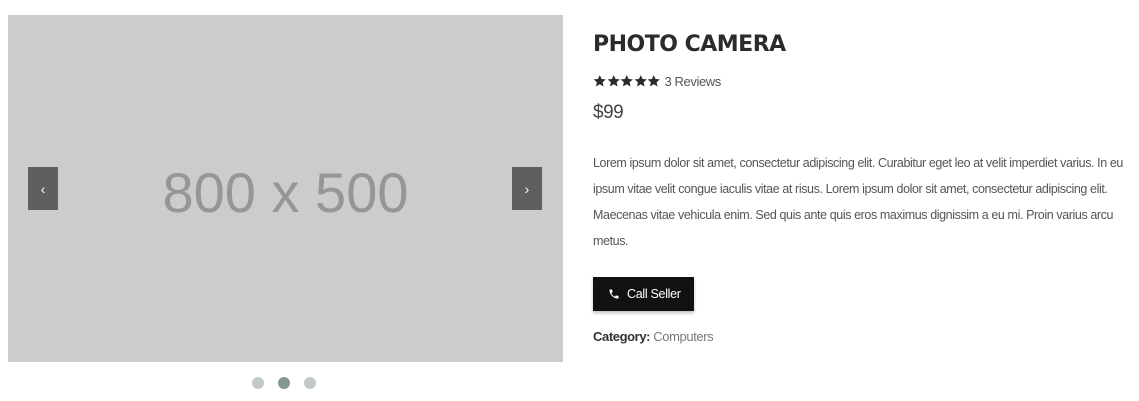 This screenshot has width=1139, height=401. Describe the element at coordinates (683, 336) in the screenshot. I see `category-link: Computers` at that location.